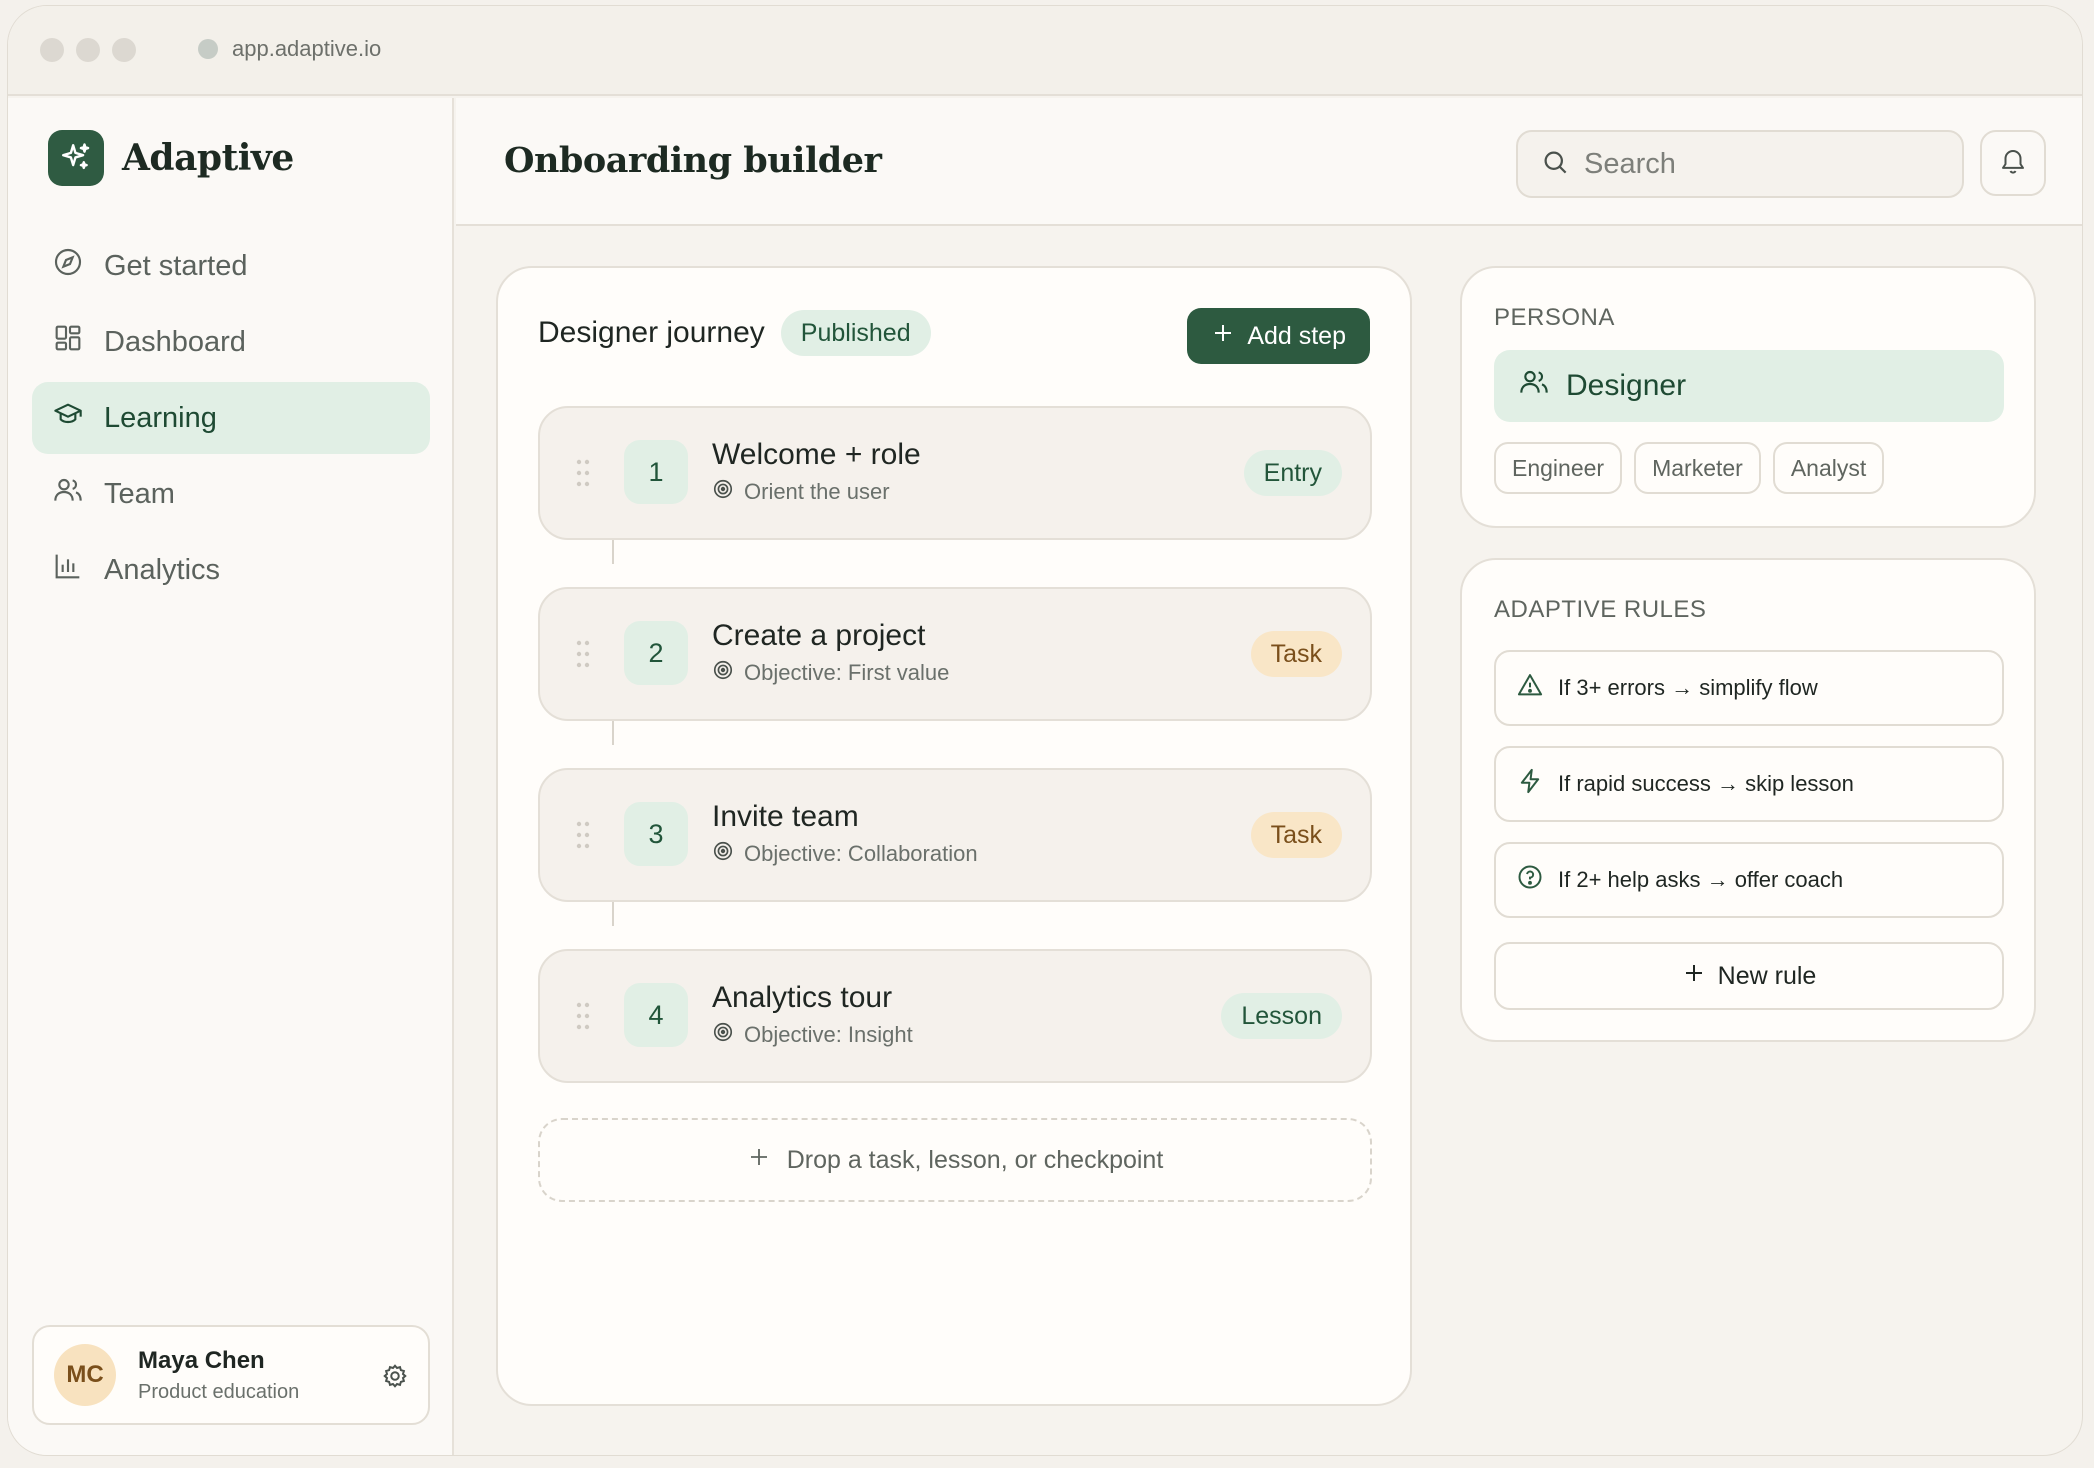  I want to click on persona-selected-label: Designer, so click(1626, 385).